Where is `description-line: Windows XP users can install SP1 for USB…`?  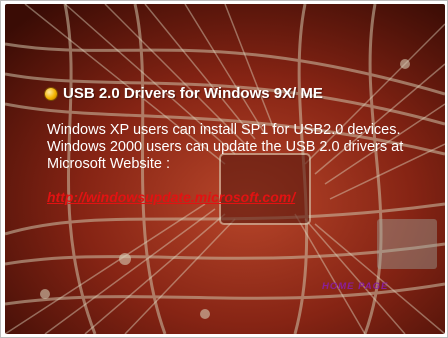
description-line: Windows XP users can install SP1 for USB… is located at coordinates (224, 130).